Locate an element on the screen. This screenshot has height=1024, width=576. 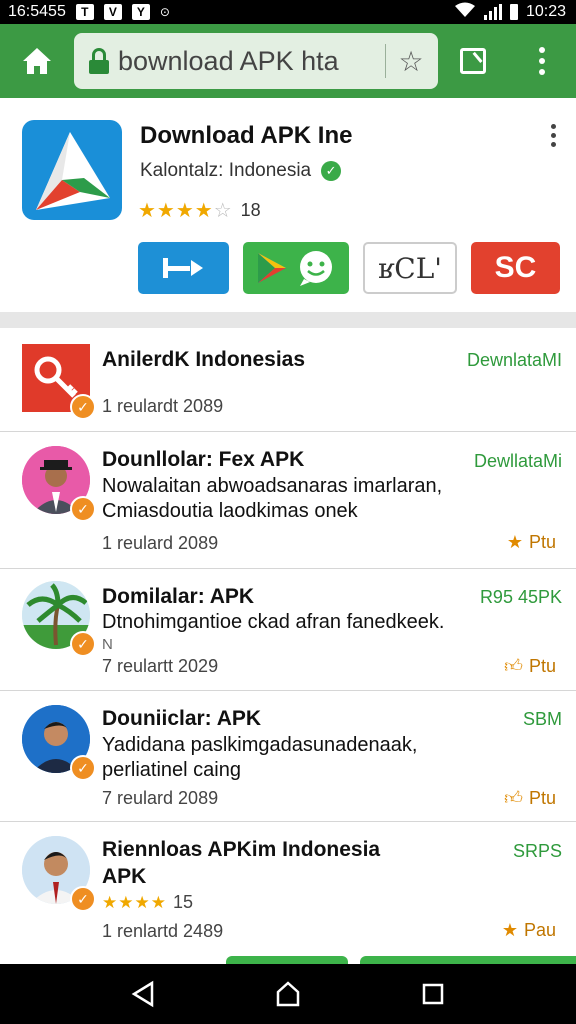
app-title: Download APK Ine is located at coordinates (246, 135).